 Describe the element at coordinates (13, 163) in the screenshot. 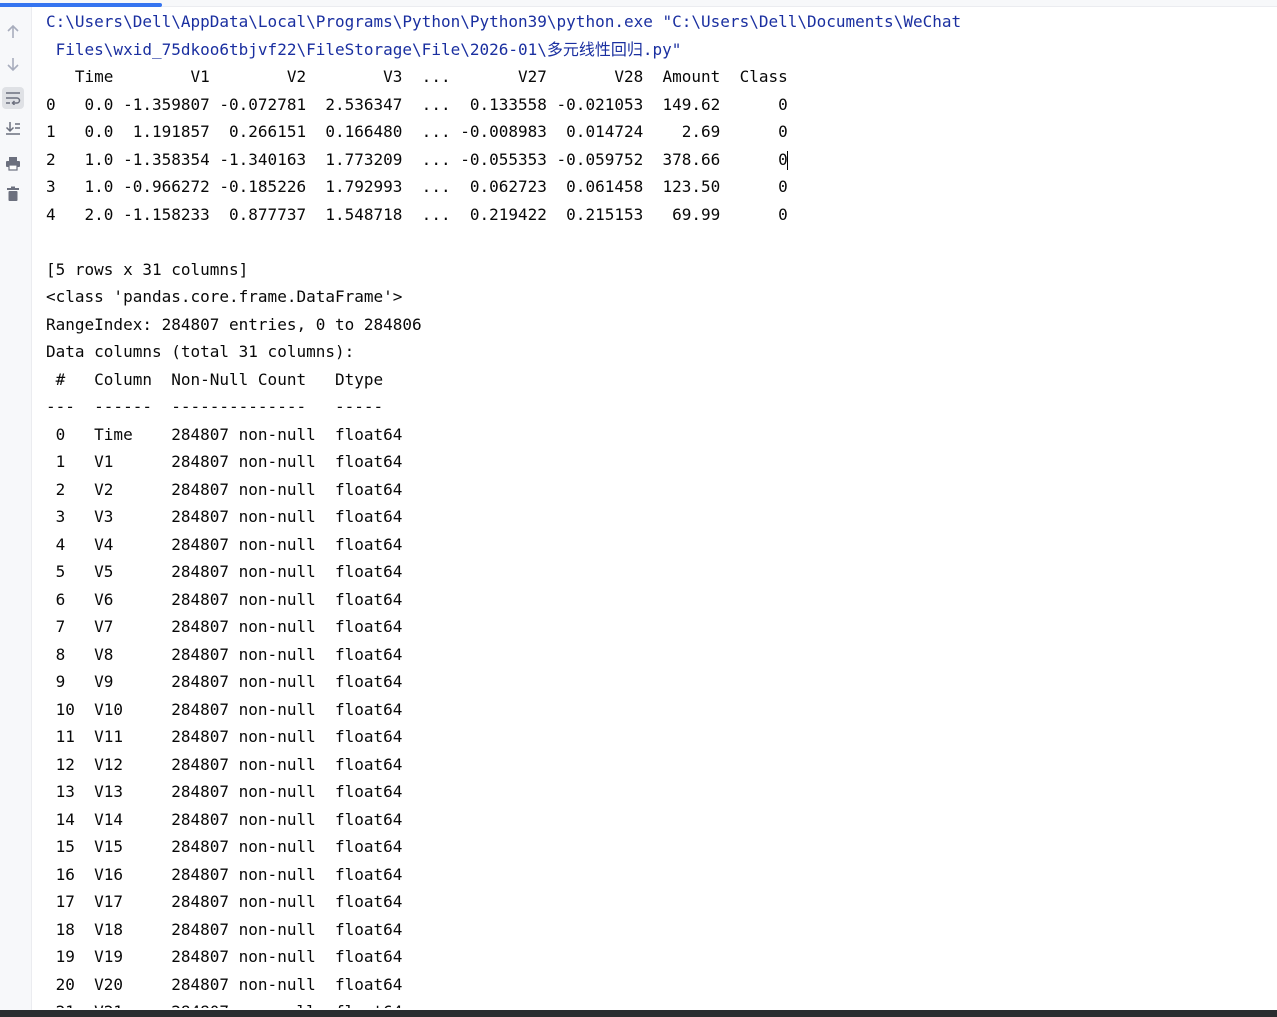

I see `print-icon` at that location.